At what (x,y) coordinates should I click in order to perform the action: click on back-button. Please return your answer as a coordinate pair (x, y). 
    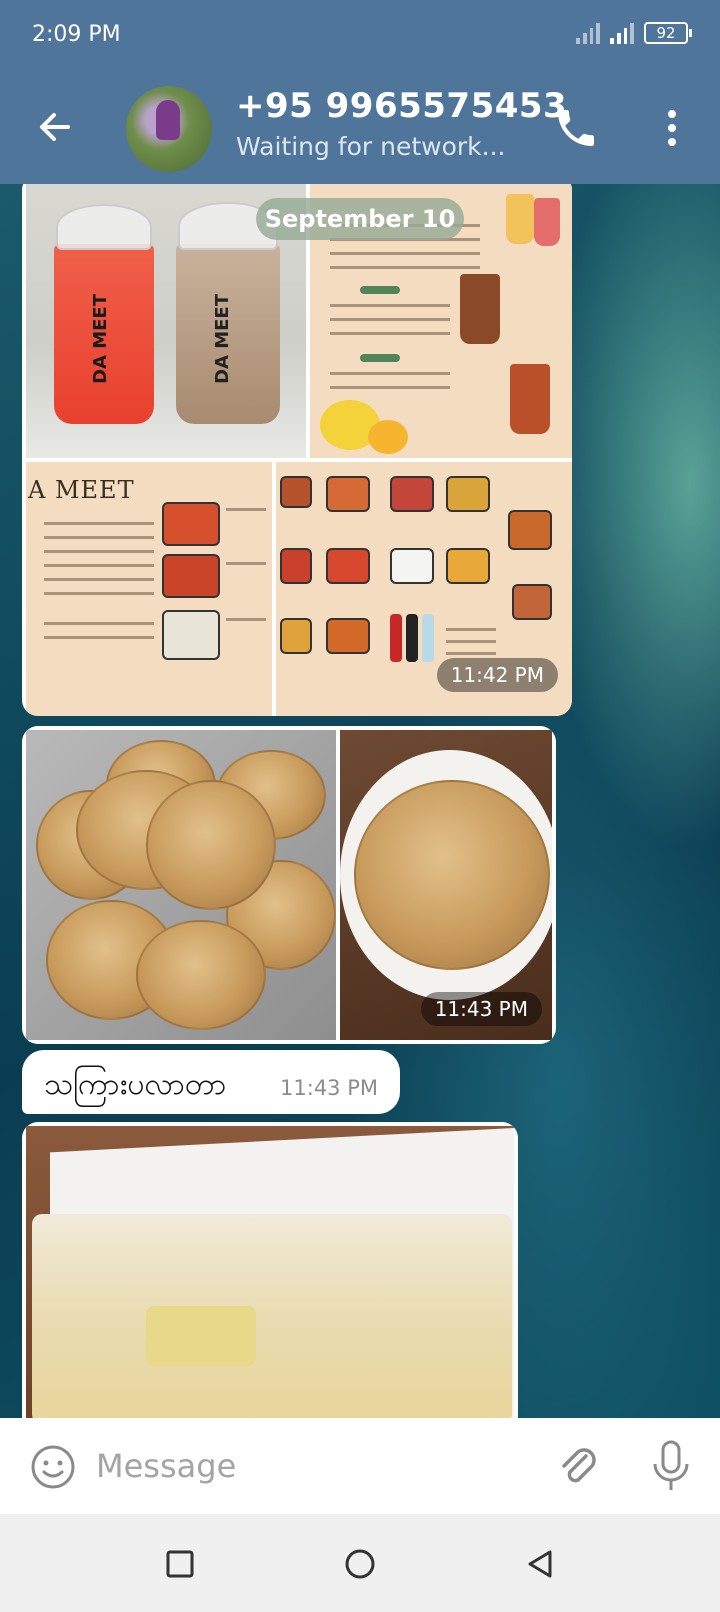
    Looking at the image, I should click on (55, 127).